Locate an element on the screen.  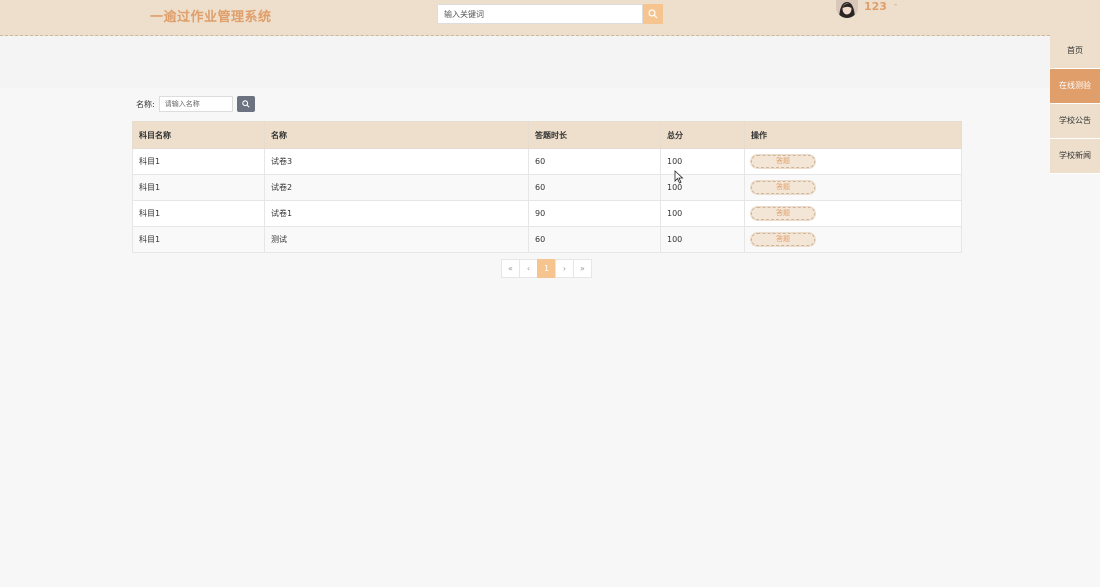
top-header: 一逾过作业管理系统 123 - is located at coordinates (550, 18).